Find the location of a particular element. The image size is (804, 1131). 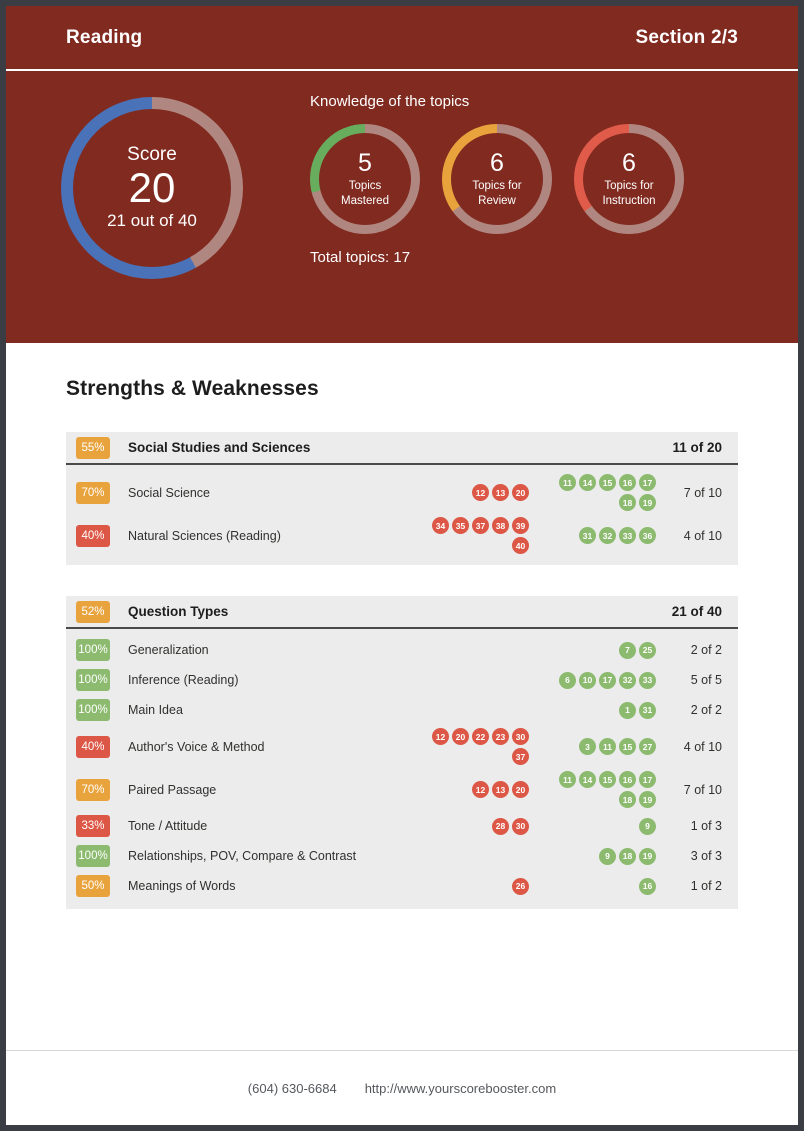

correct-questions-group: 9 is located at coordinates (602, 826).